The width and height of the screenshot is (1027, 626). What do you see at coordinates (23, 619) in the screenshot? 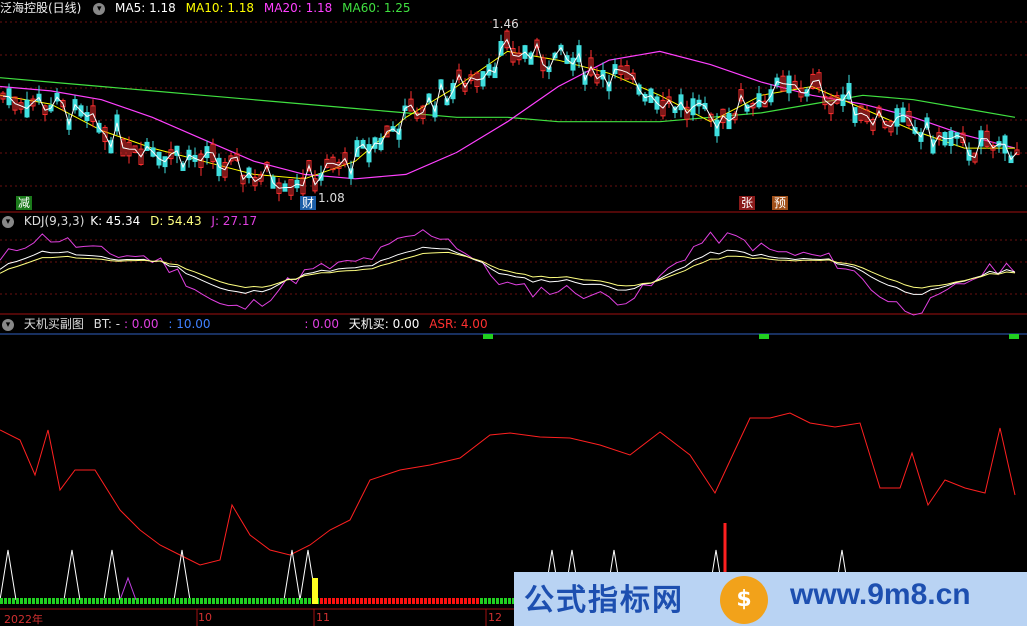
I see `axis-year-label: 2022年` at bounding box center [23, 619].